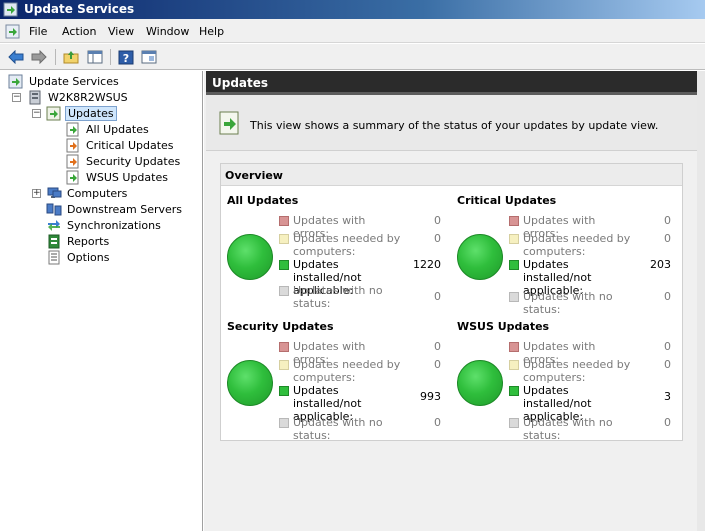 This screenshot has height=531, width=705. Describe the element at coordinates (352, 31) in the screenshot. I see `menu-bar: File Action View Window Help` at that location.